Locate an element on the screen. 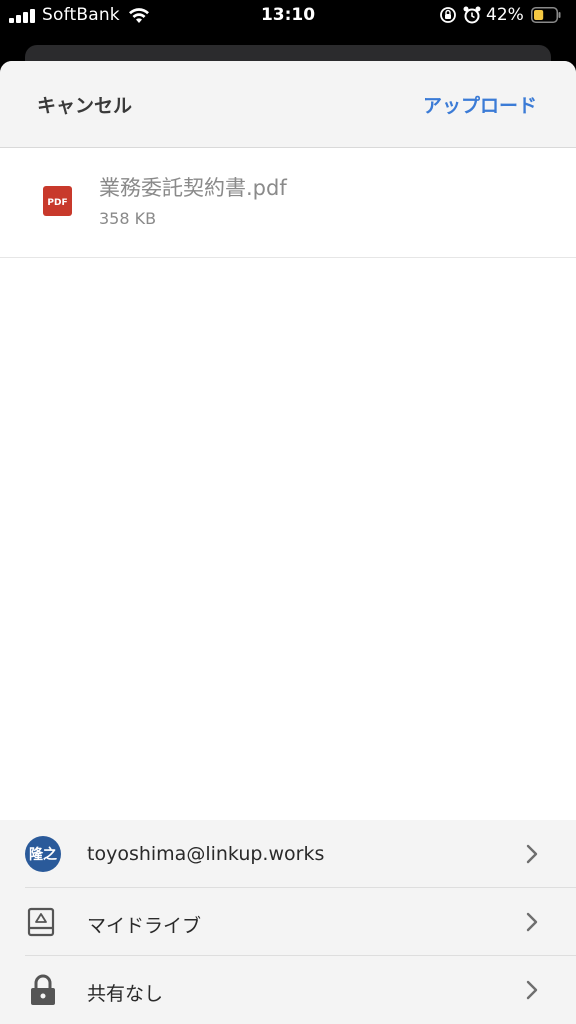 The image size is (576, 1024). sharing-row: 共有なし is located at coordinates (288, 990).